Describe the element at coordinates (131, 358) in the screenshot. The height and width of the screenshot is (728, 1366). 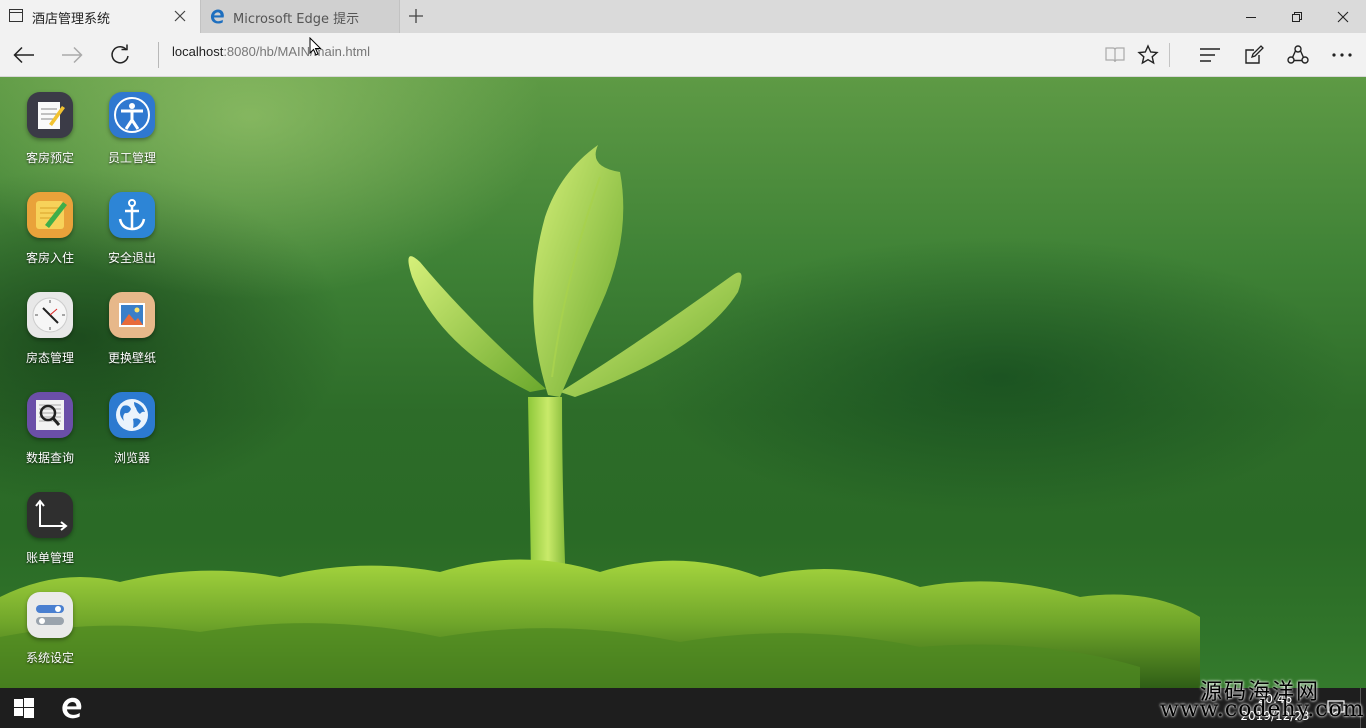
I see `icon-label: 更换壁纸` at that location.